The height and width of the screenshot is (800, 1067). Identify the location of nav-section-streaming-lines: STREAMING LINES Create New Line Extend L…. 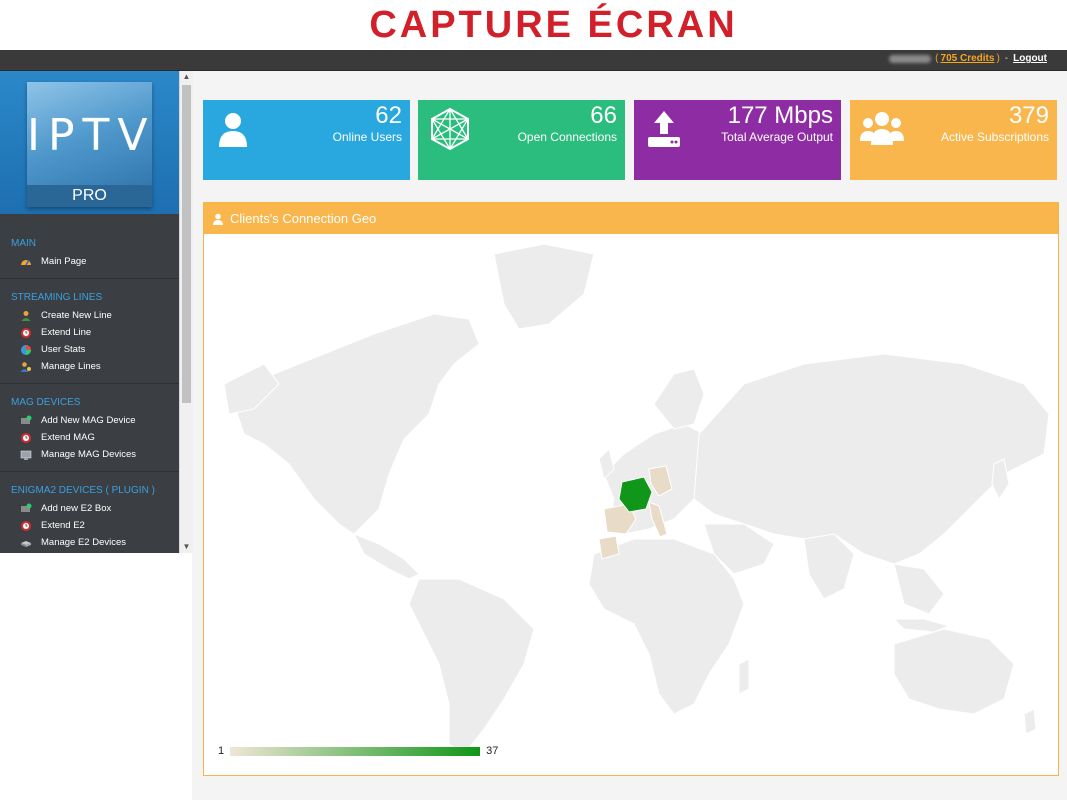
(89, 331).